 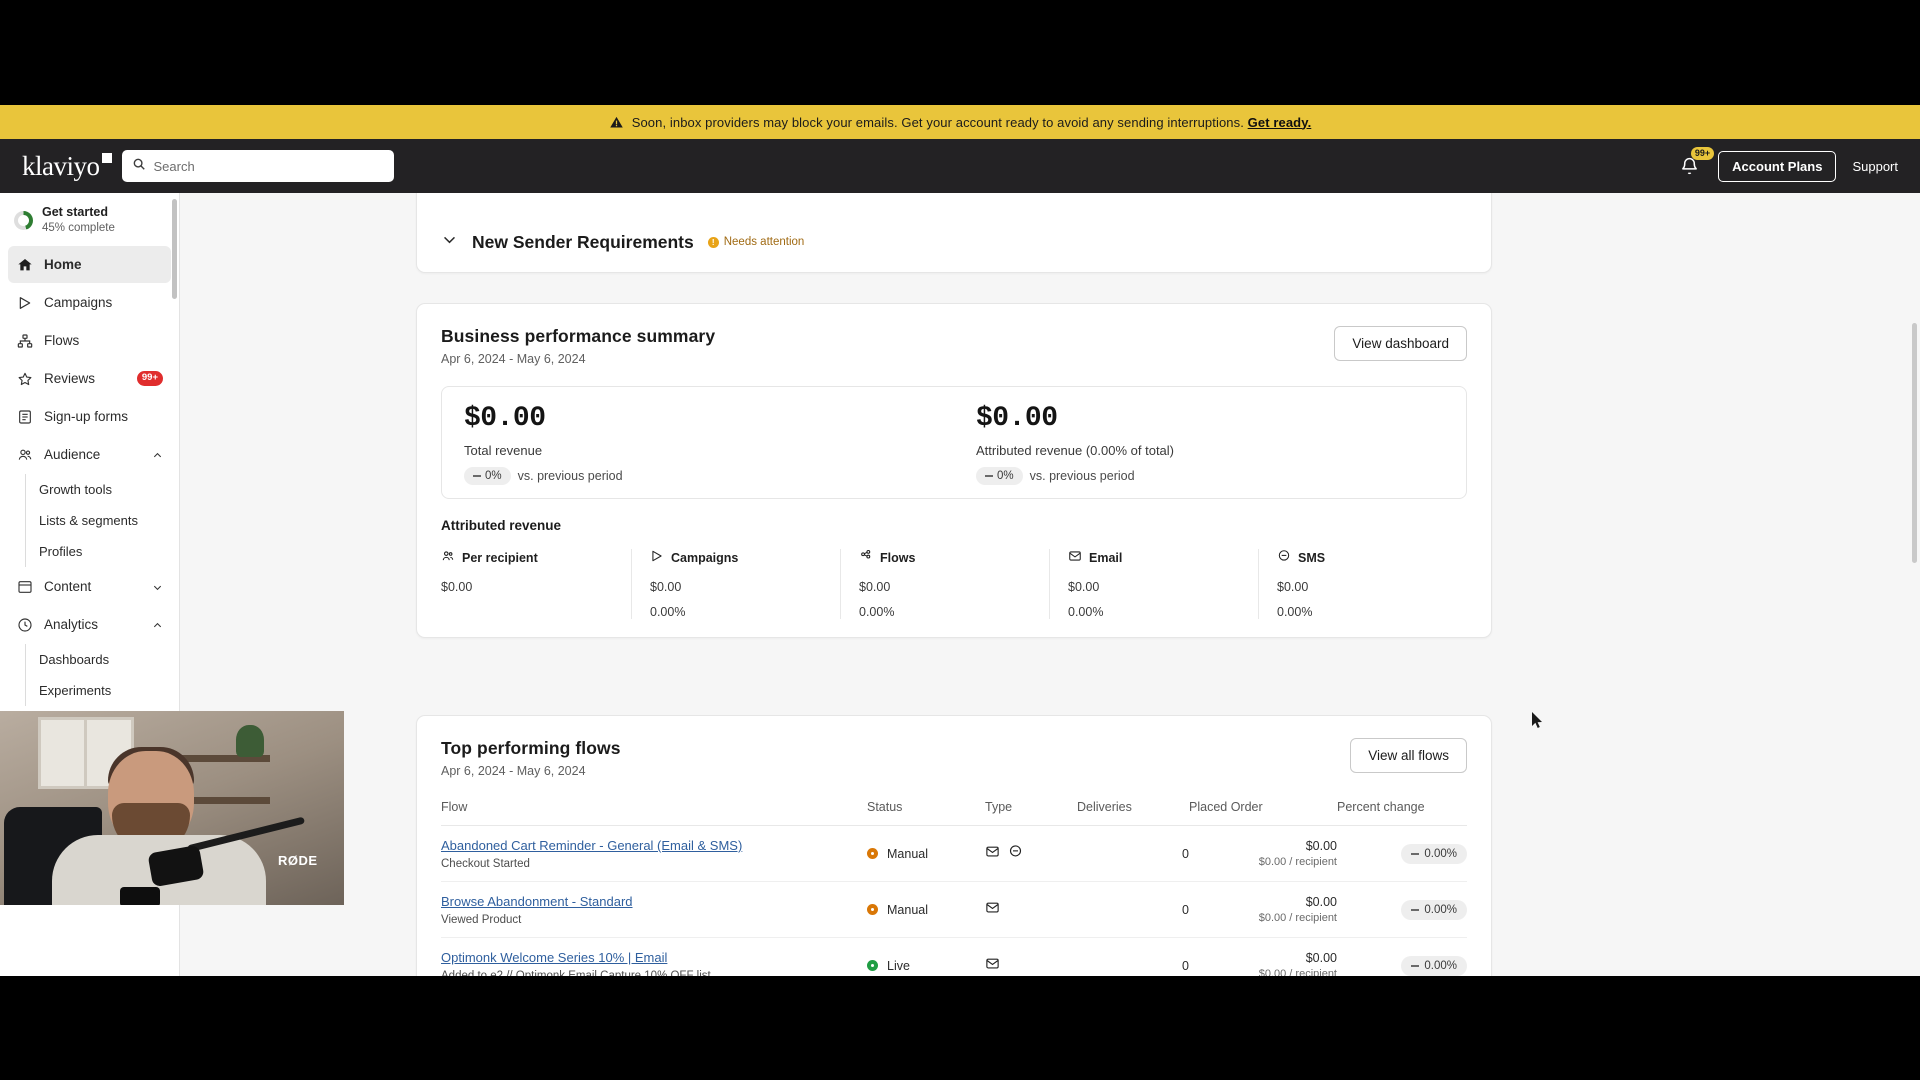 I want to click on placed-order-cell: $0.00 $0.00 / recipient, so click(x=1263, y=956).